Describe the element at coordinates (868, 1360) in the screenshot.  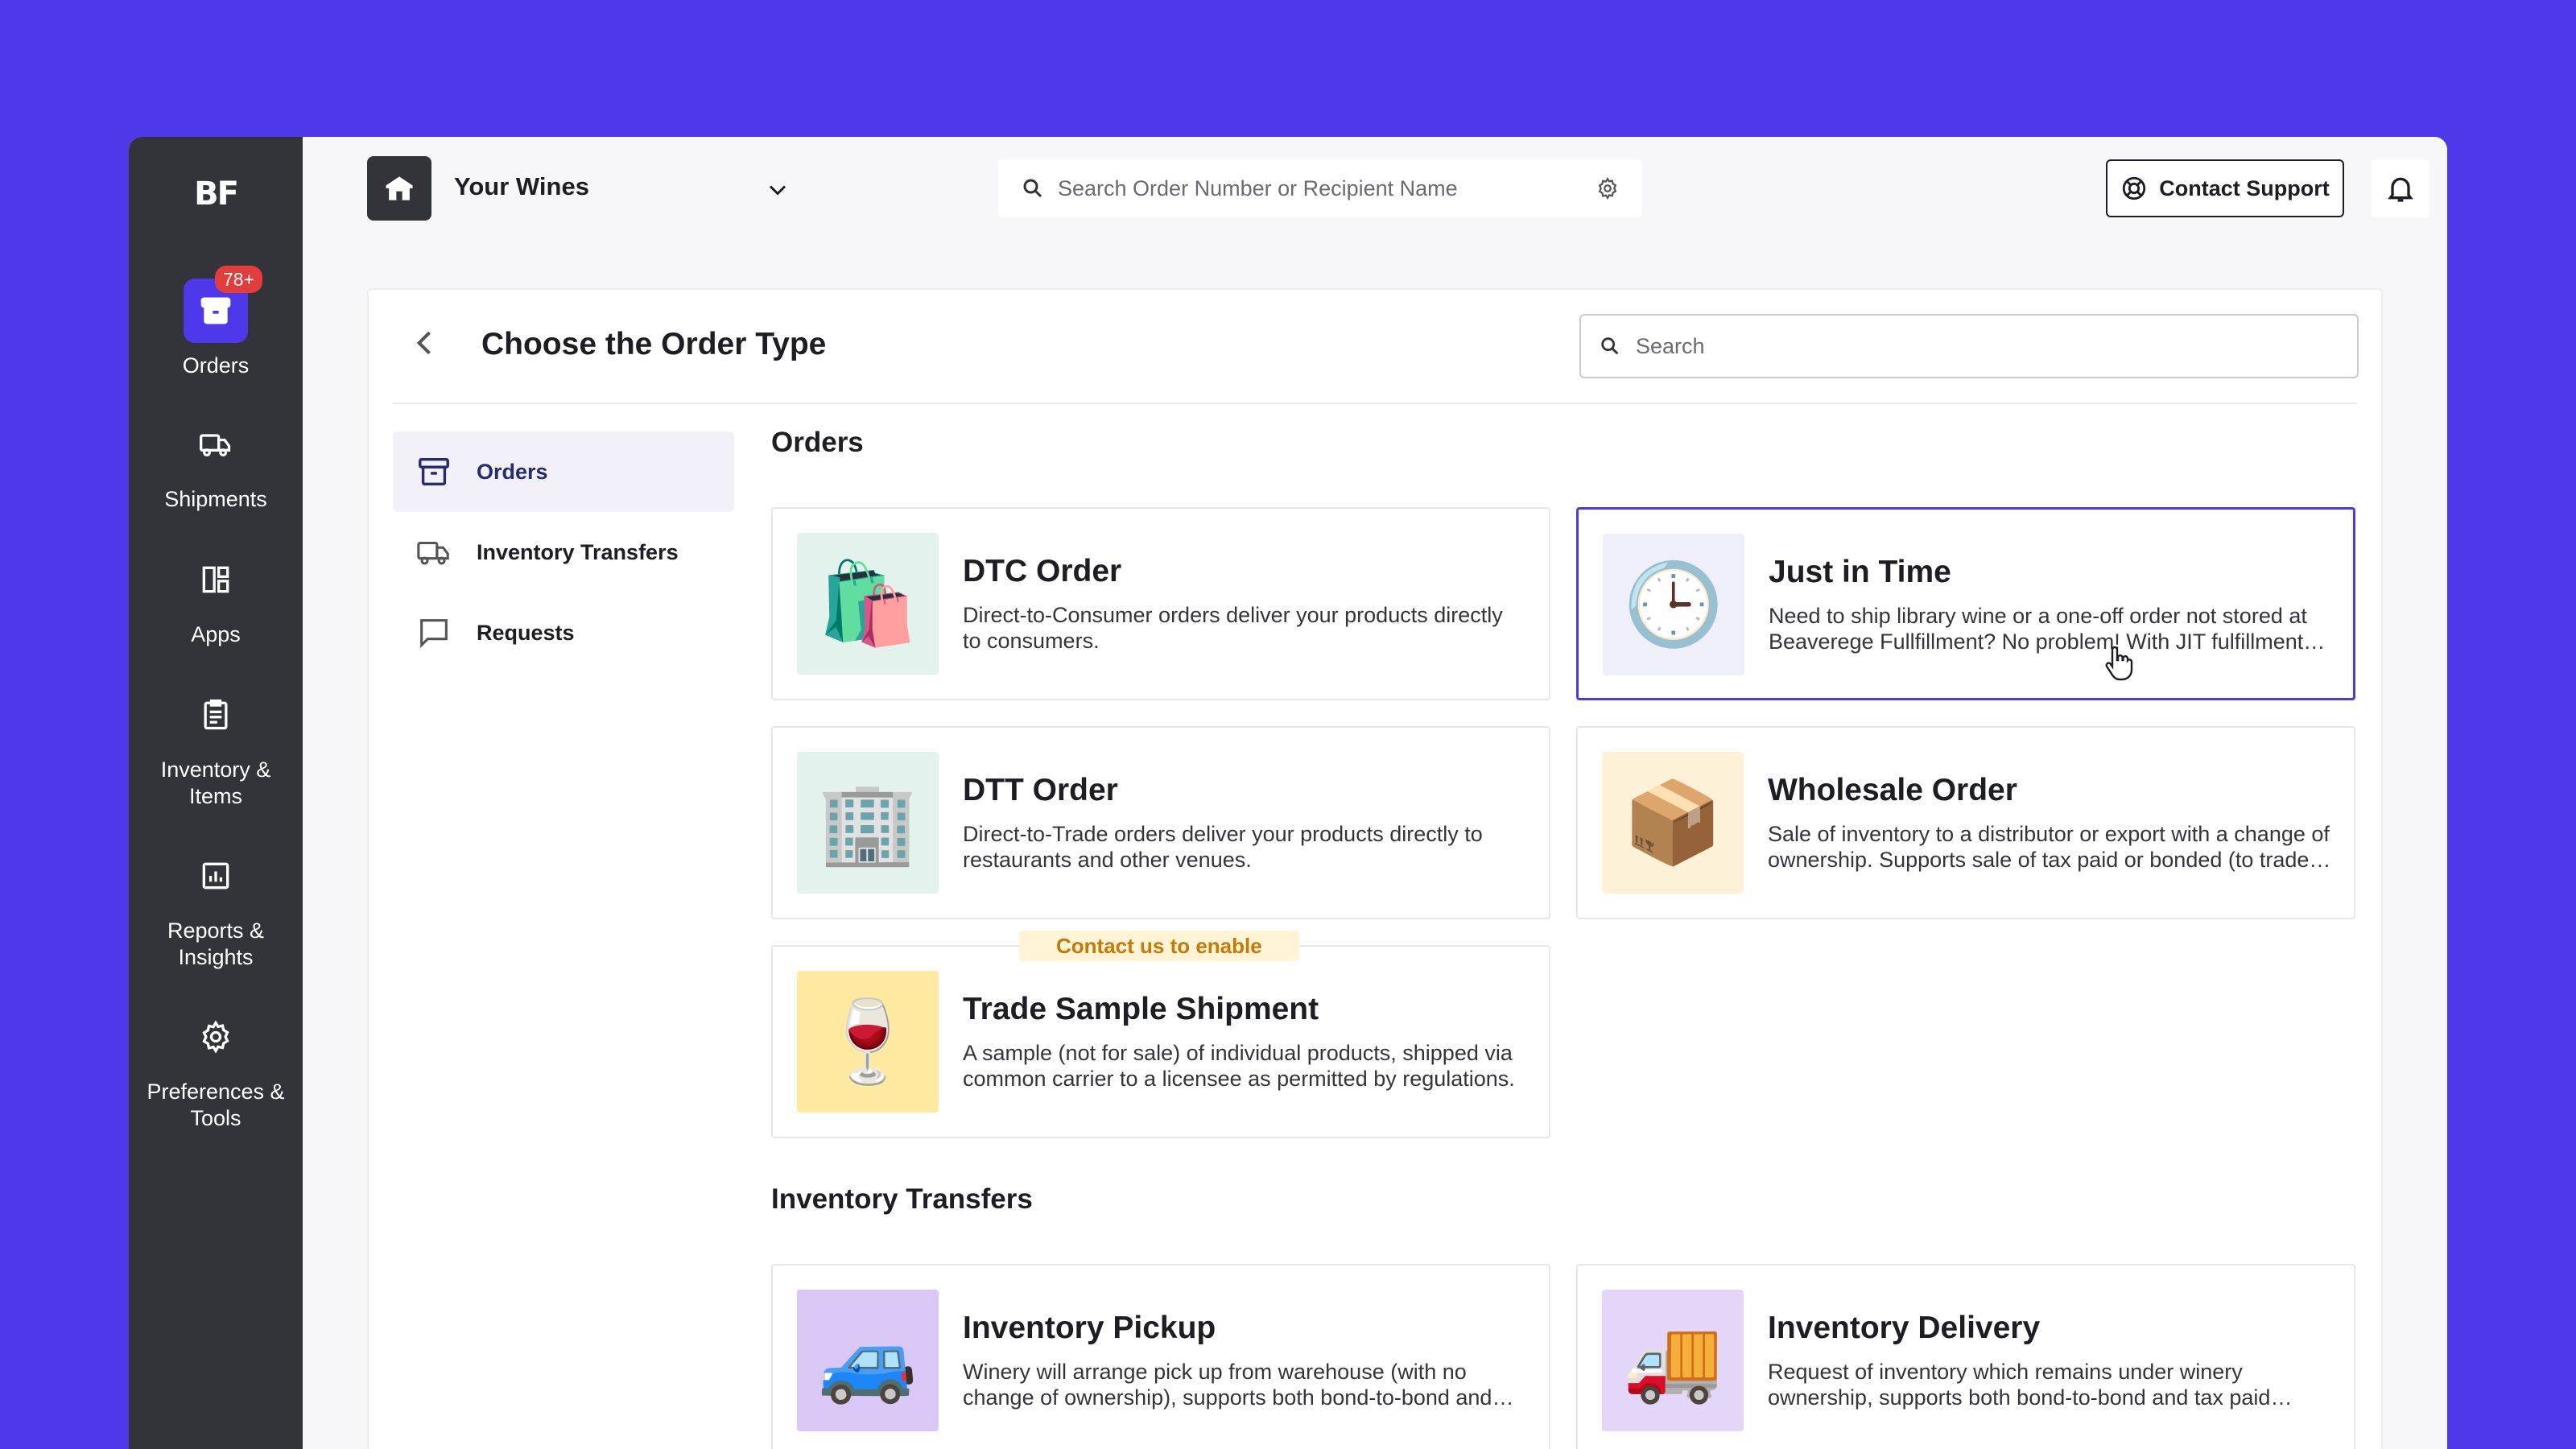
I see `car-icon: 🚙` at that location.